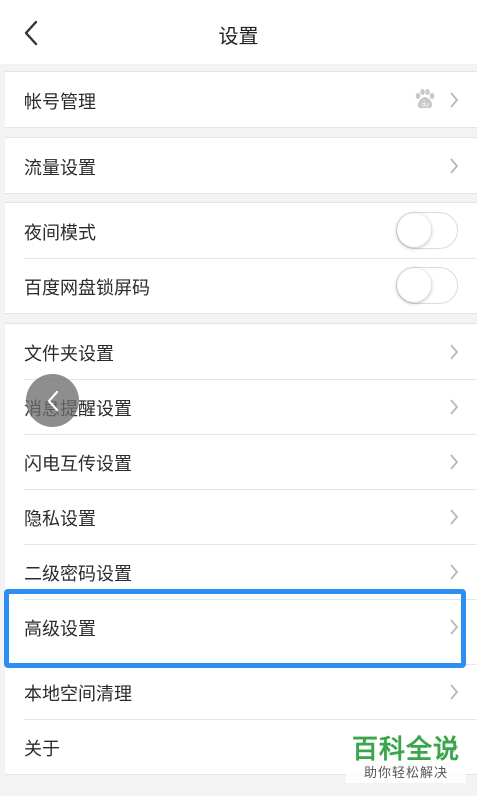 The image size is (477, 796). I want to click on floating-back-button, so click(52, 400).